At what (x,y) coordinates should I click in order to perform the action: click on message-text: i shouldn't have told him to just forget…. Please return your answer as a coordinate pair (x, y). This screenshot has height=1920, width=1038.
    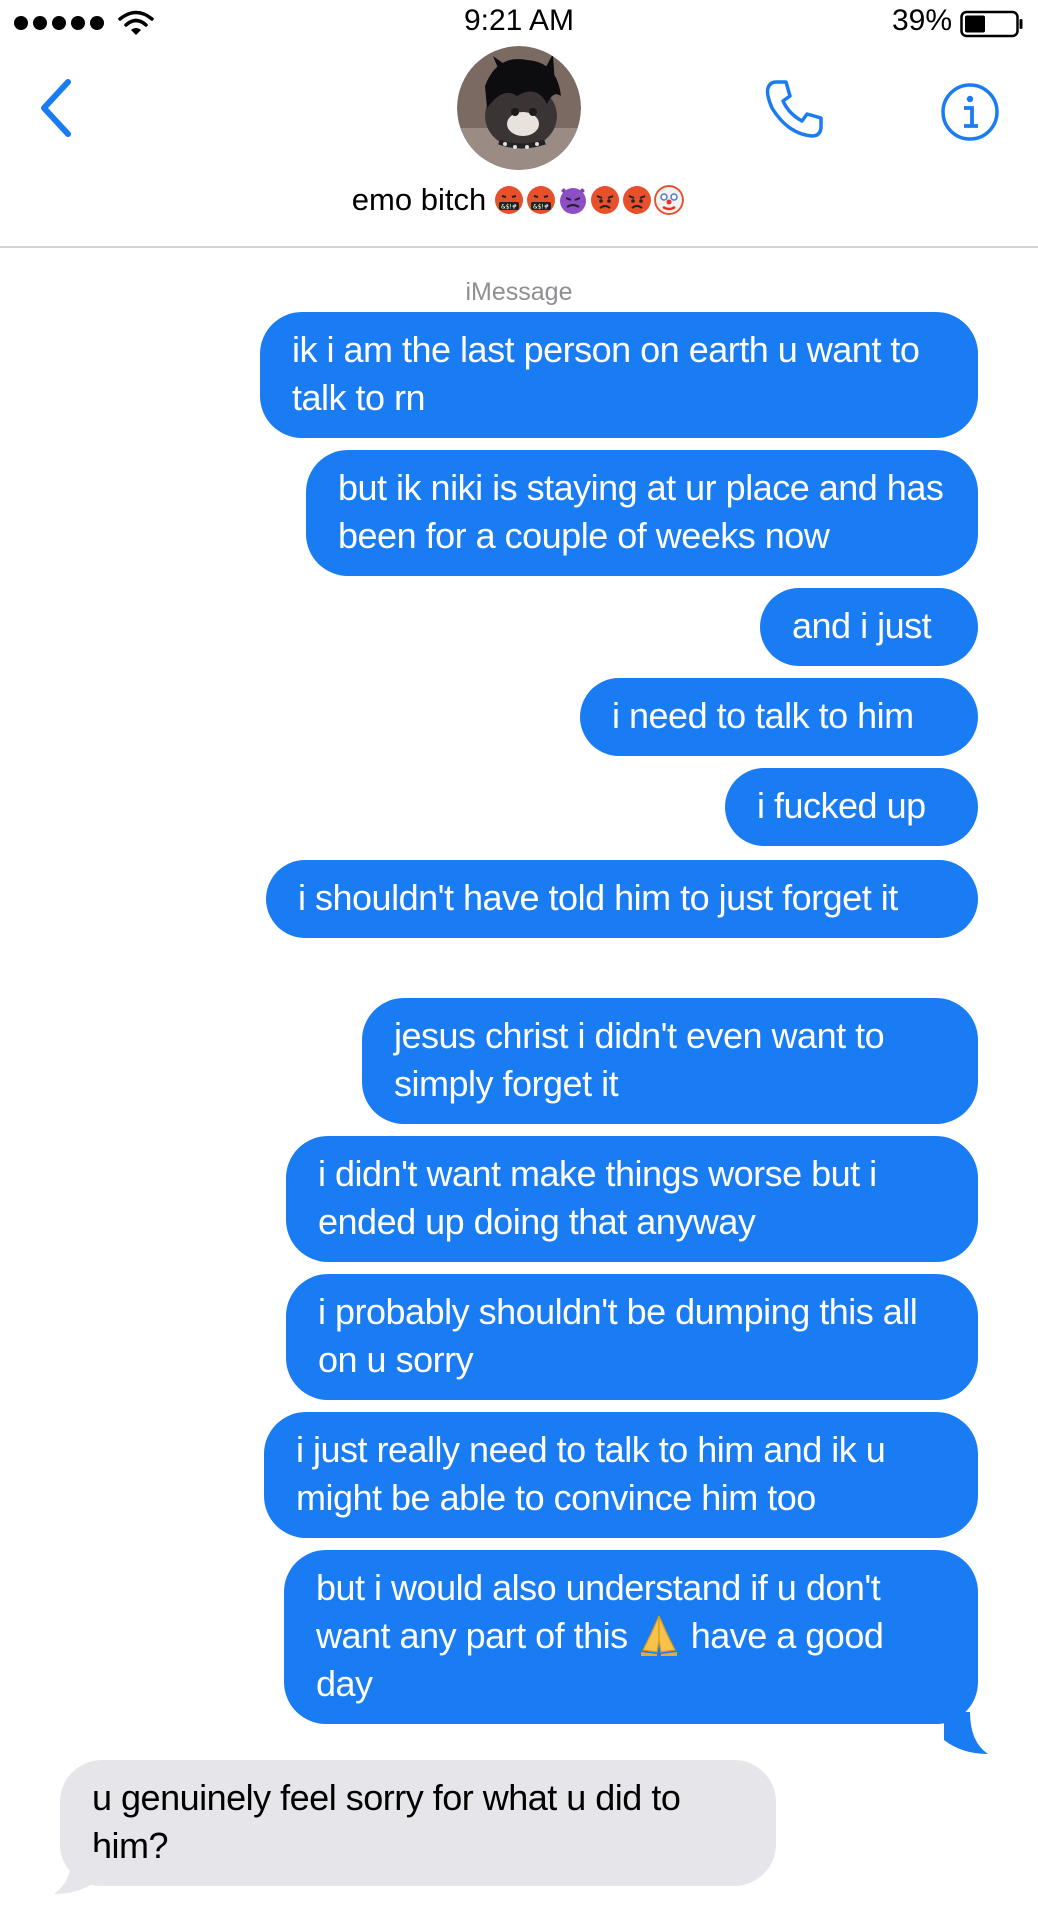
    Looking at the image, I should click on (598, 897).